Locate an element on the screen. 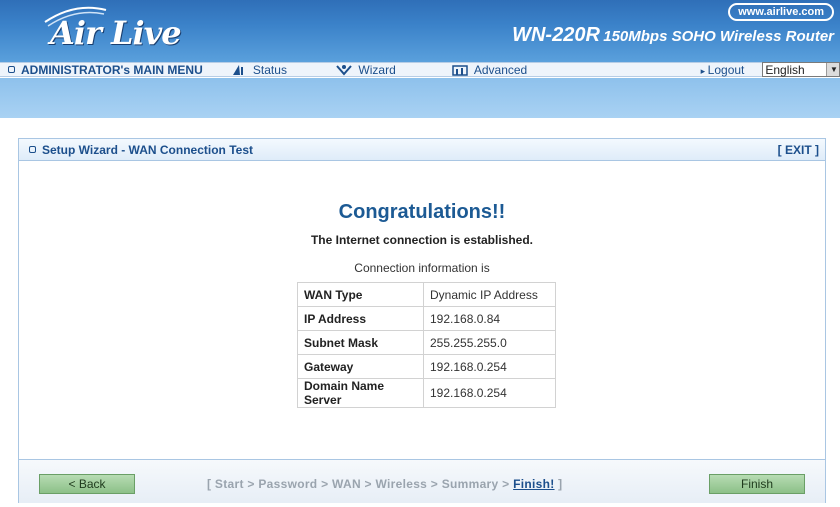  table-row: Subnet Mask 255.255.255.0 is located at coordinates (426, 342).